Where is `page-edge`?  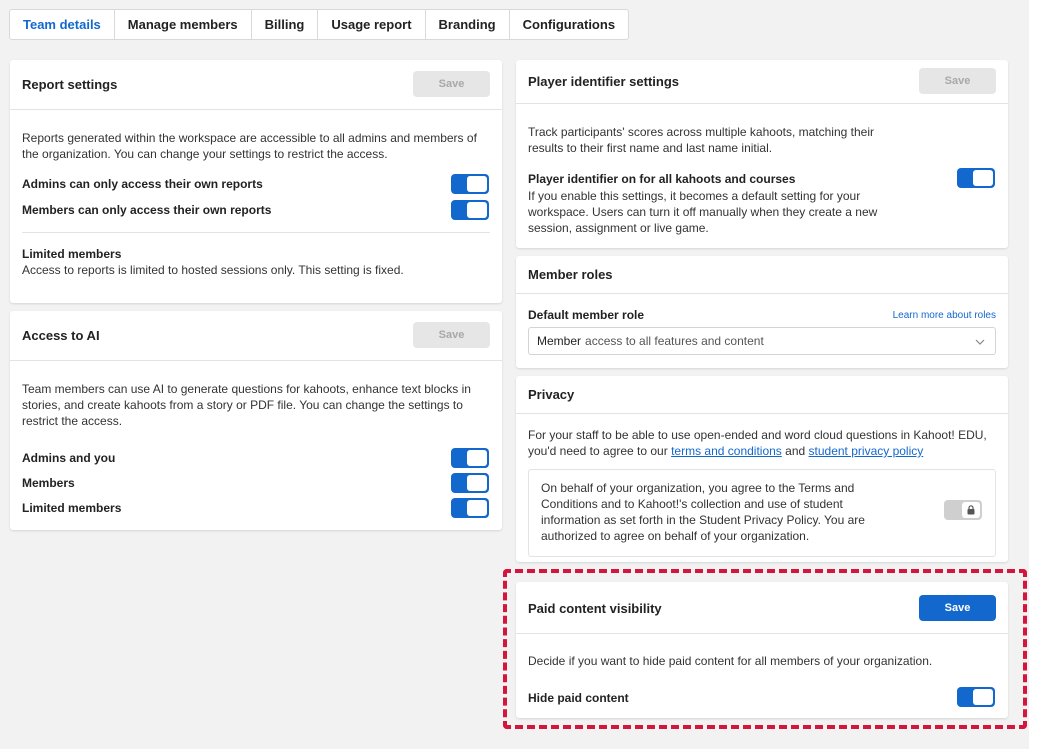
page-edge is located at coordinates (1036, 374).